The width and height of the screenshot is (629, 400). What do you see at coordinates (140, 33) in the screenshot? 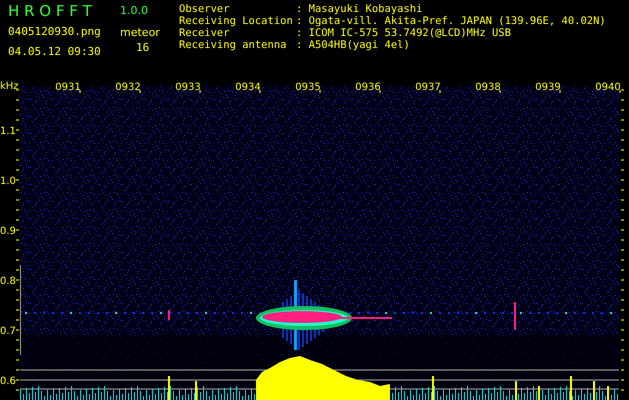
I see `meteor-label: meteor` at bounding box center [140, 33].